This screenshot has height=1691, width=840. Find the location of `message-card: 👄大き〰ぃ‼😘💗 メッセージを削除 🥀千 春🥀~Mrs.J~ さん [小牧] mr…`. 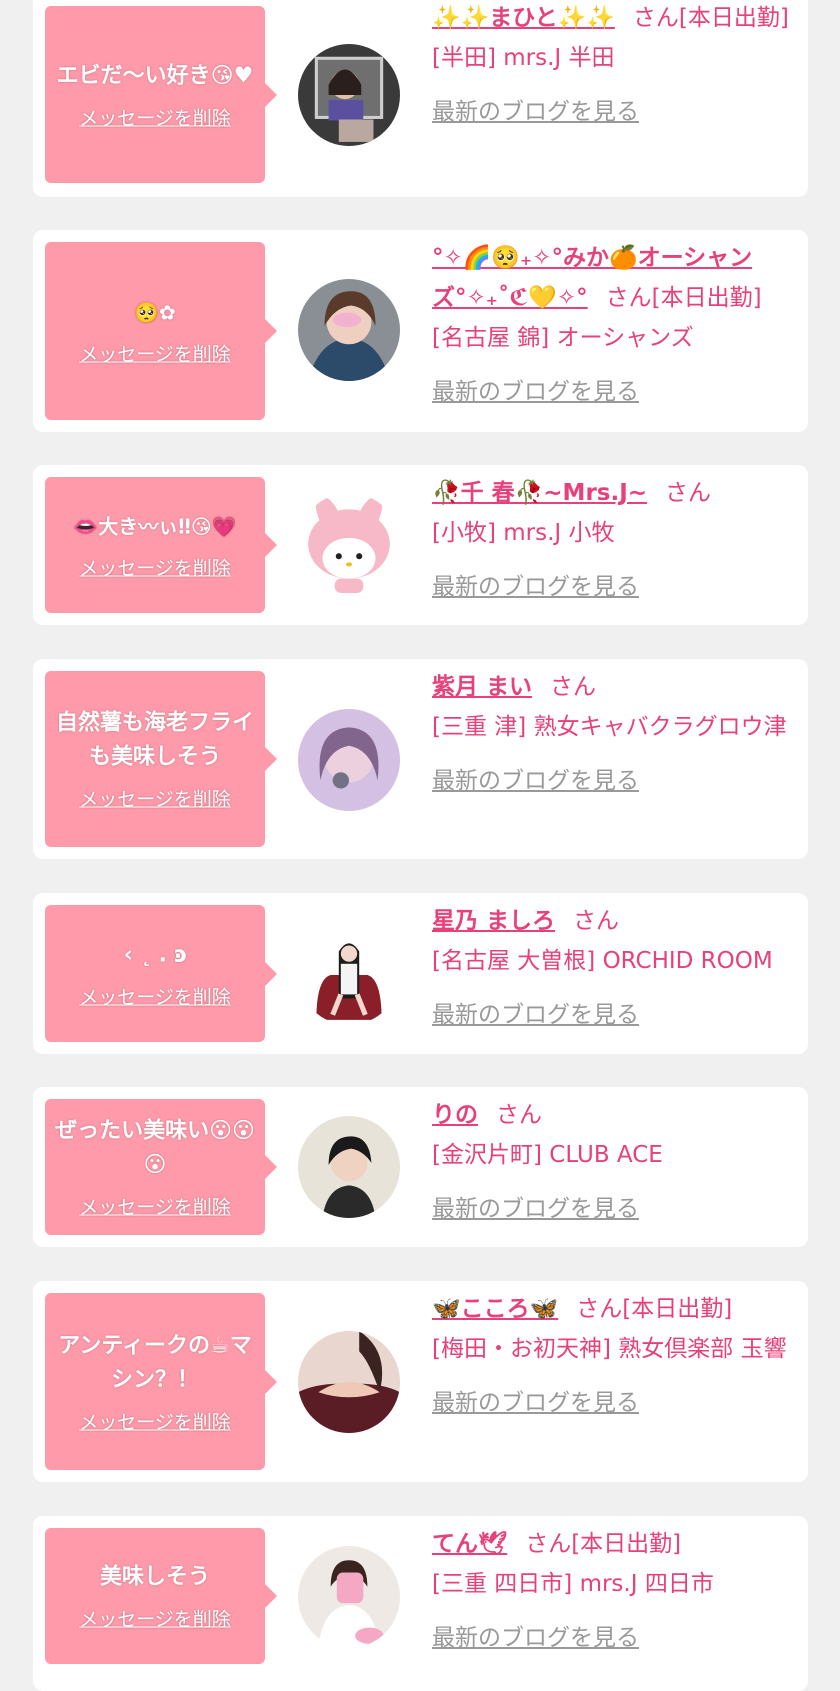

message-card: 👄大き〰ぃ‼😘💗 メッセージを削除 🥀千 春🥀~Mrs.J~ さん [小牧] mr… is located at coordinates (420, 545).